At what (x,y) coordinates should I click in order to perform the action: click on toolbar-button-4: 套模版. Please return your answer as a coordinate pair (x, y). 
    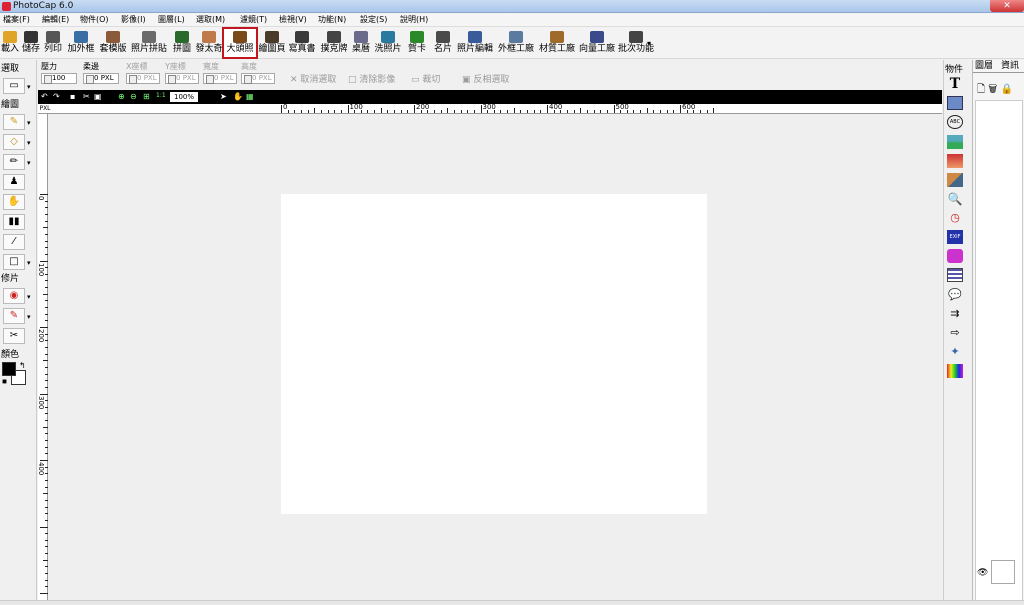
    Looking at the image, I should click on (113, 43).